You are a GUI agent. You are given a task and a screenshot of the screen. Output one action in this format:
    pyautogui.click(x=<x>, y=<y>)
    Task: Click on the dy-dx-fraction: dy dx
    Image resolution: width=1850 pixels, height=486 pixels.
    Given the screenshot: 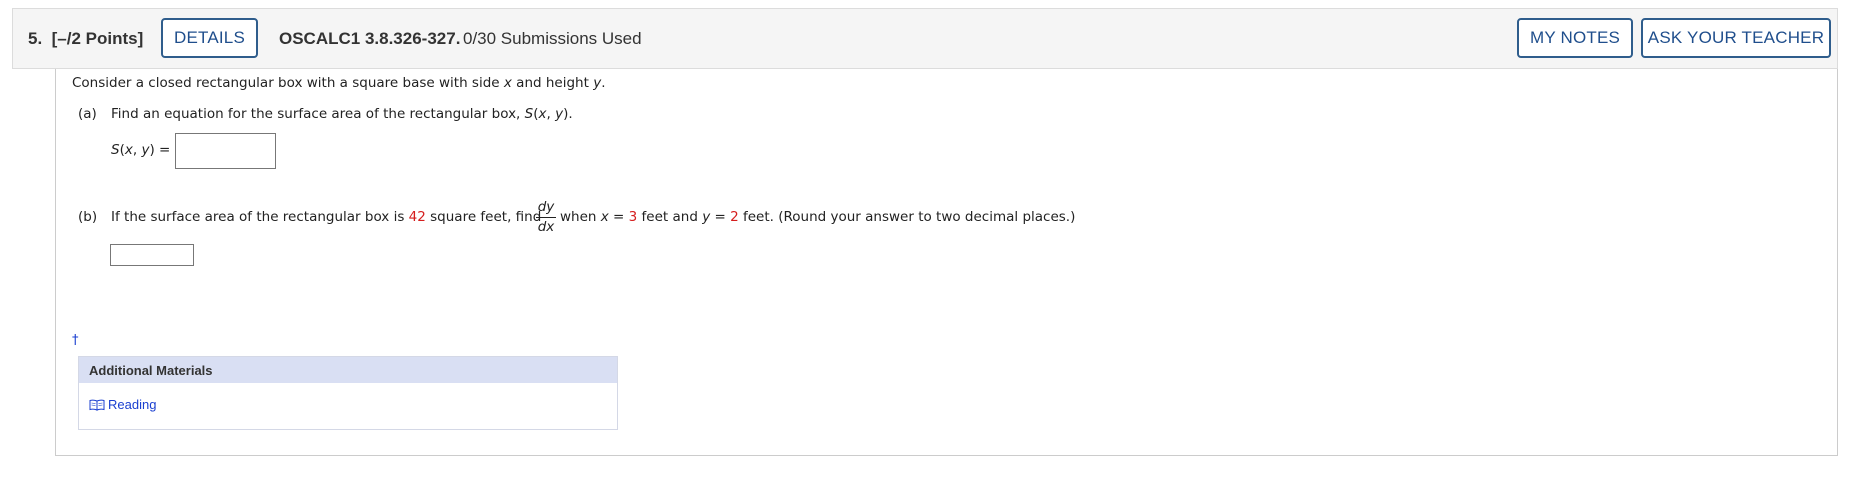 What is the action you would take?
    pyautogui.click(x=546, y=217)
    